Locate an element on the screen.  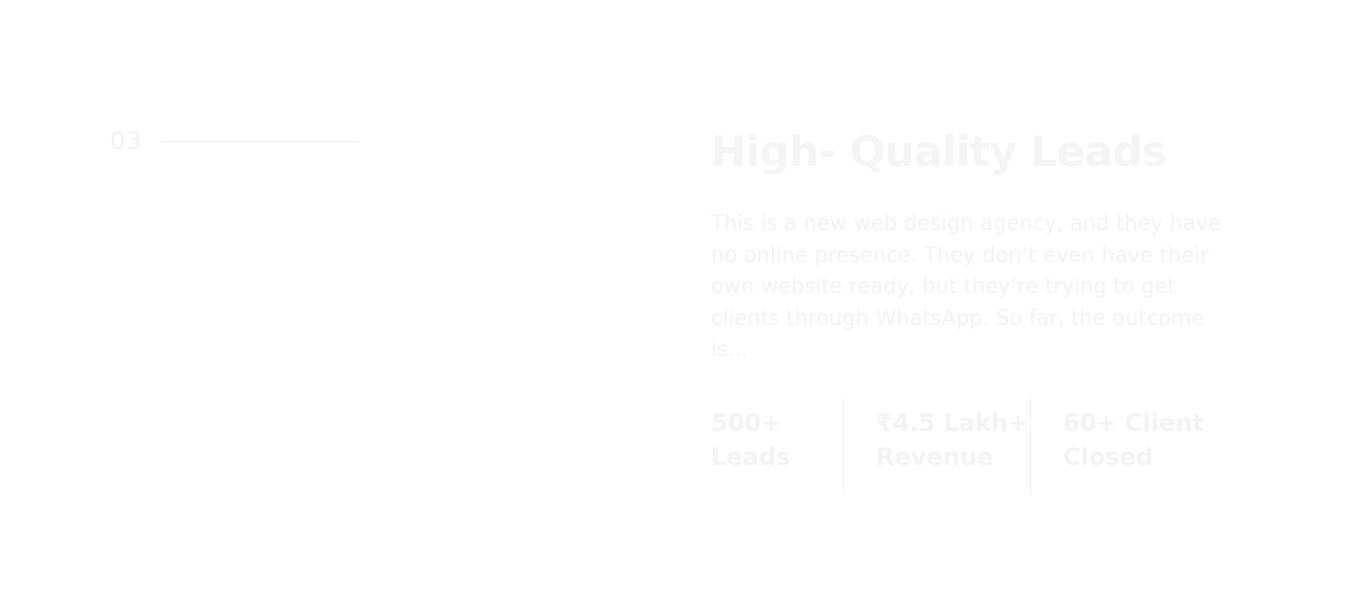
stat-label: Leads is located at coordinates (751, 456).